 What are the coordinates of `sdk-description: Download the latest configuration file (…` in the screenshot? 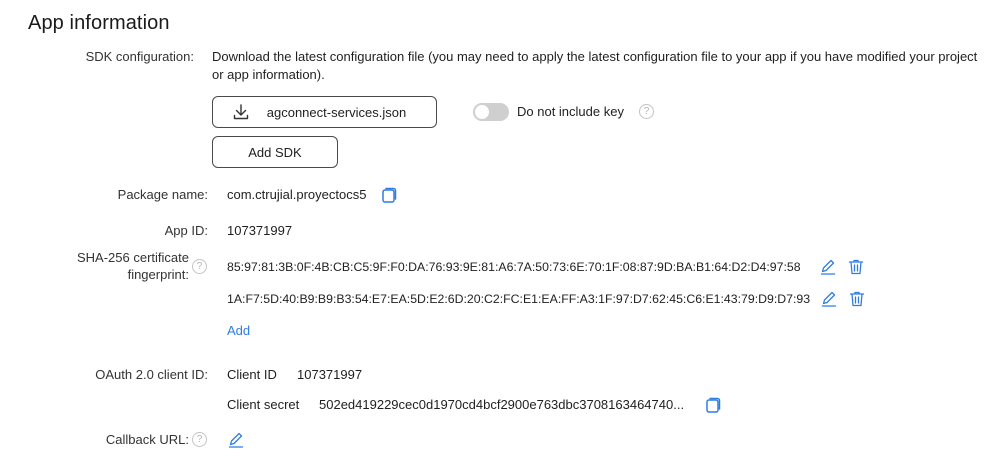 It's located at (595, 65).